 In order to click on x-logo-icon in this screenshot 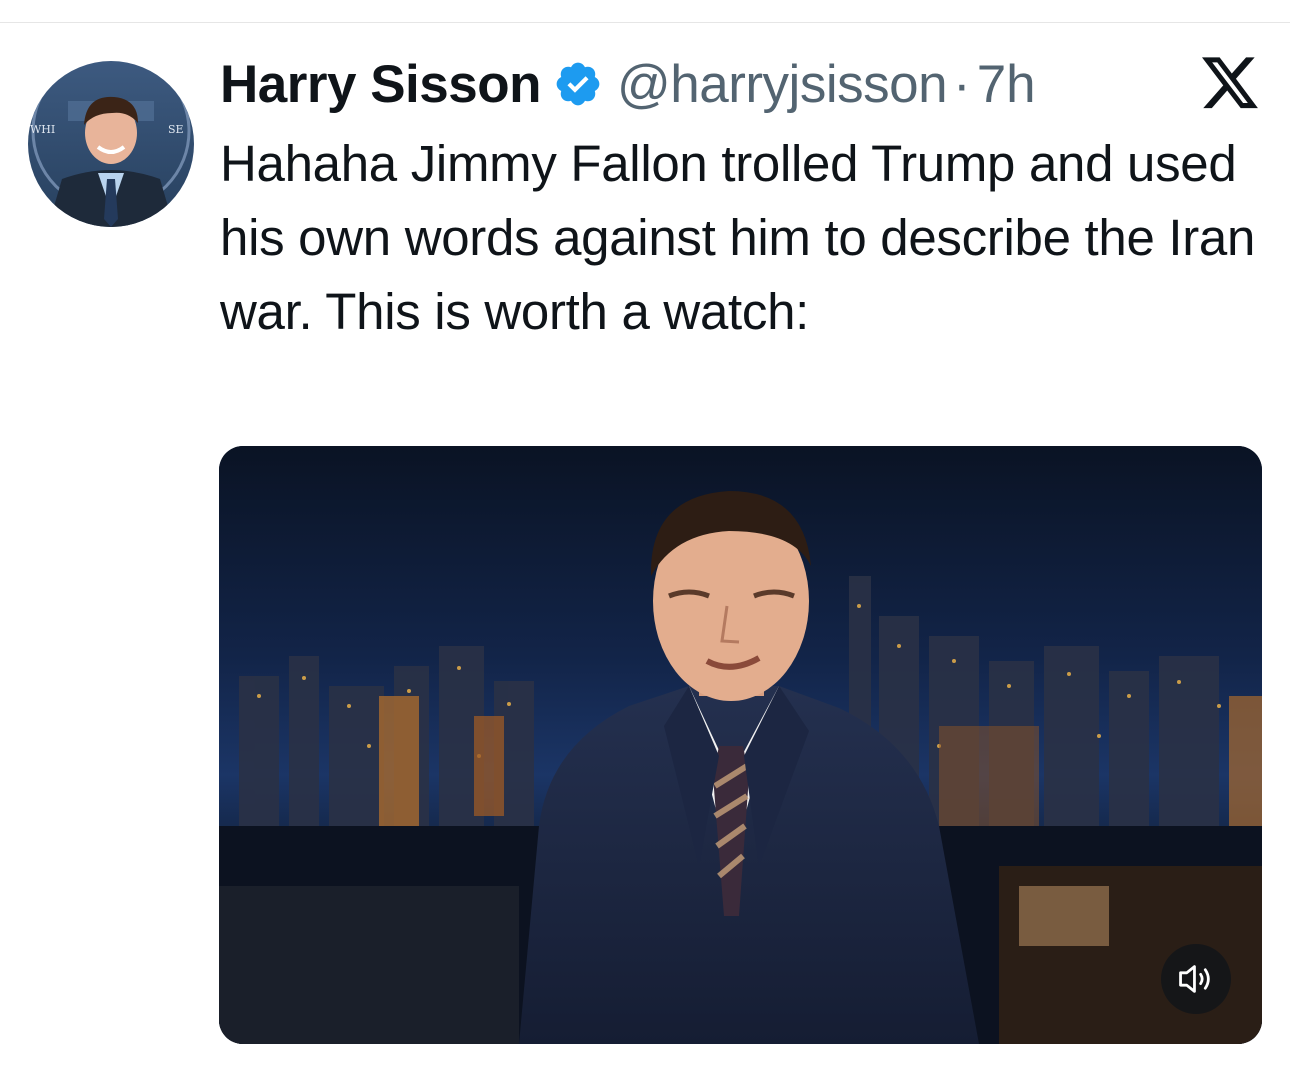, I will do `click(1230, 83)`.